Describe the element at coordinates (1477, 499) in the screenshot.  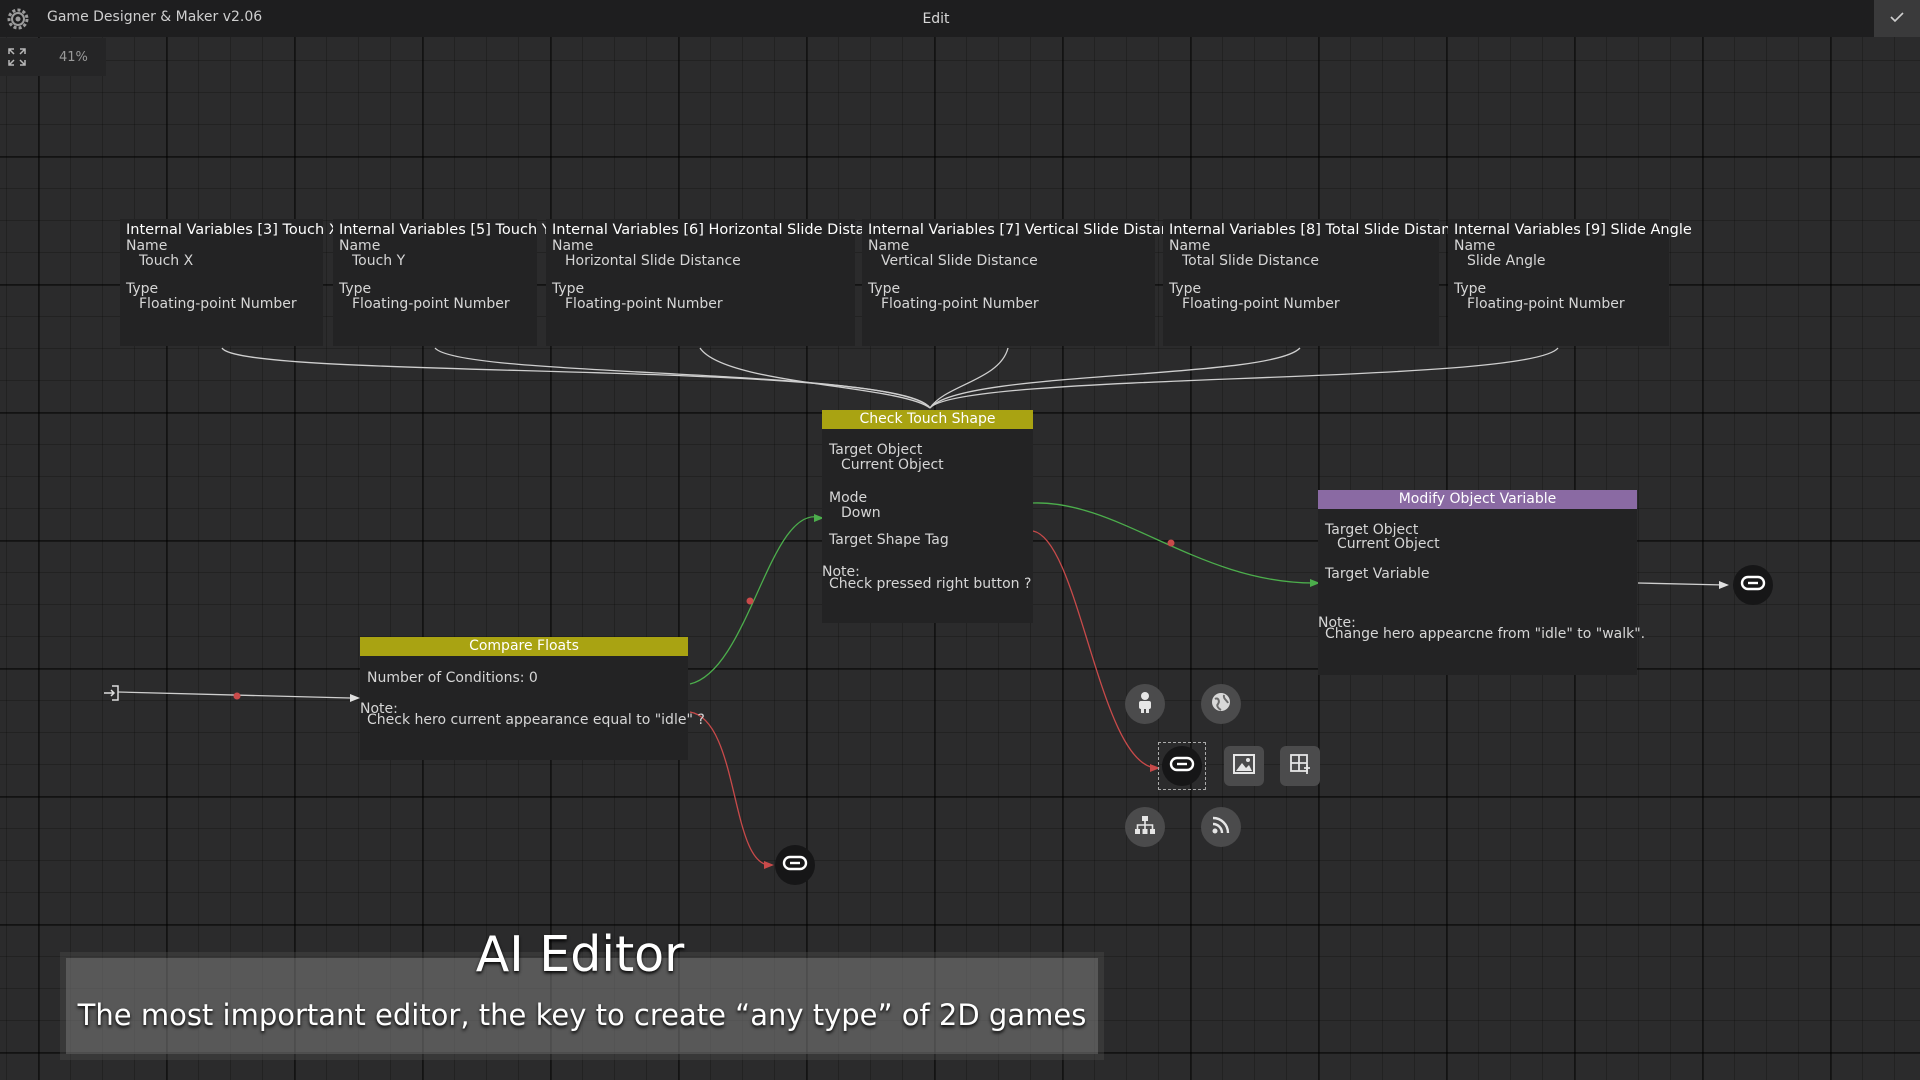
I see `node-header: Modify Object Variable` at that location.